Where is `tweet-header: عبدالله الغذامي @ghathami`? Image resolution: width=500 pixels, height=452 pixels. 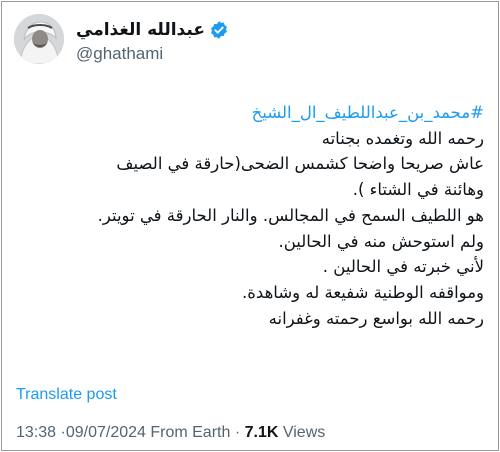 tweet-header: عبدالله الغذامي @ghathami is located at coordinates (249, 42).